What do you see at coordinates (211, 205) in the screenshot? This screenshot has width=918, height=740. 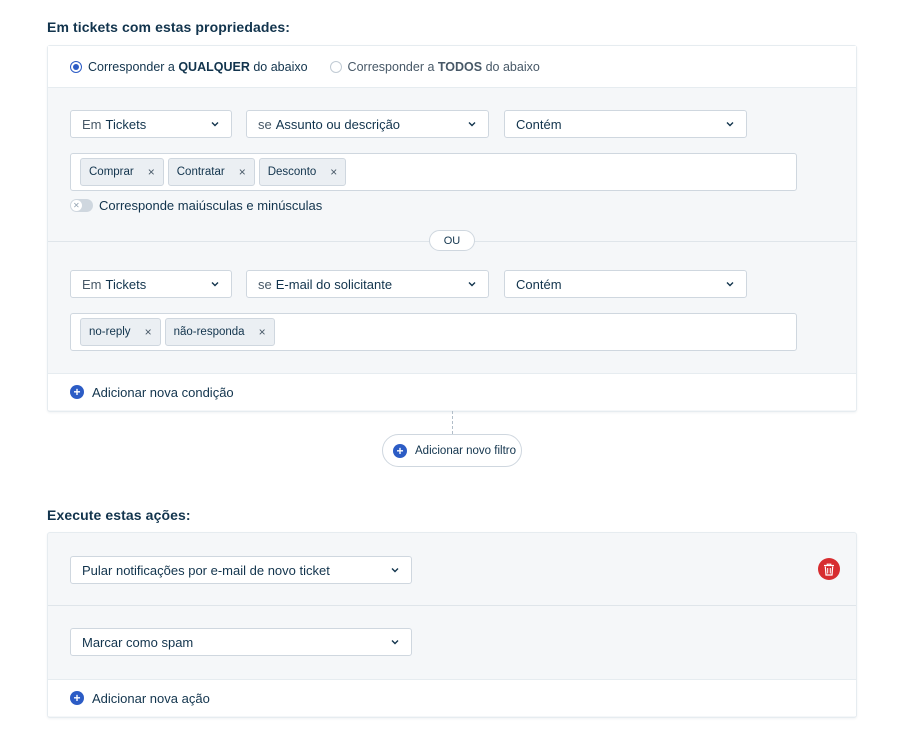 I see `case-sensitive-label: Corresponde maiúsculas e minúsculas` at bounding box center [211, 205].